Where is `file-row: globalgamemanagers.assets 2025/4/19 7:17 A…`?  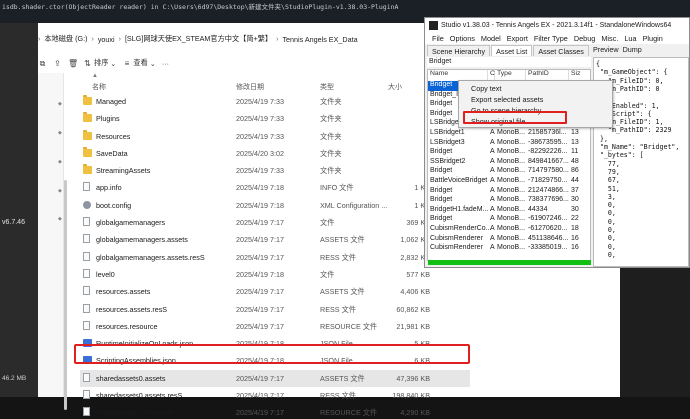
file-row: globalgamemanagers.assets 2025/4/19 7:17 A… is located at coordinates (275, 239).